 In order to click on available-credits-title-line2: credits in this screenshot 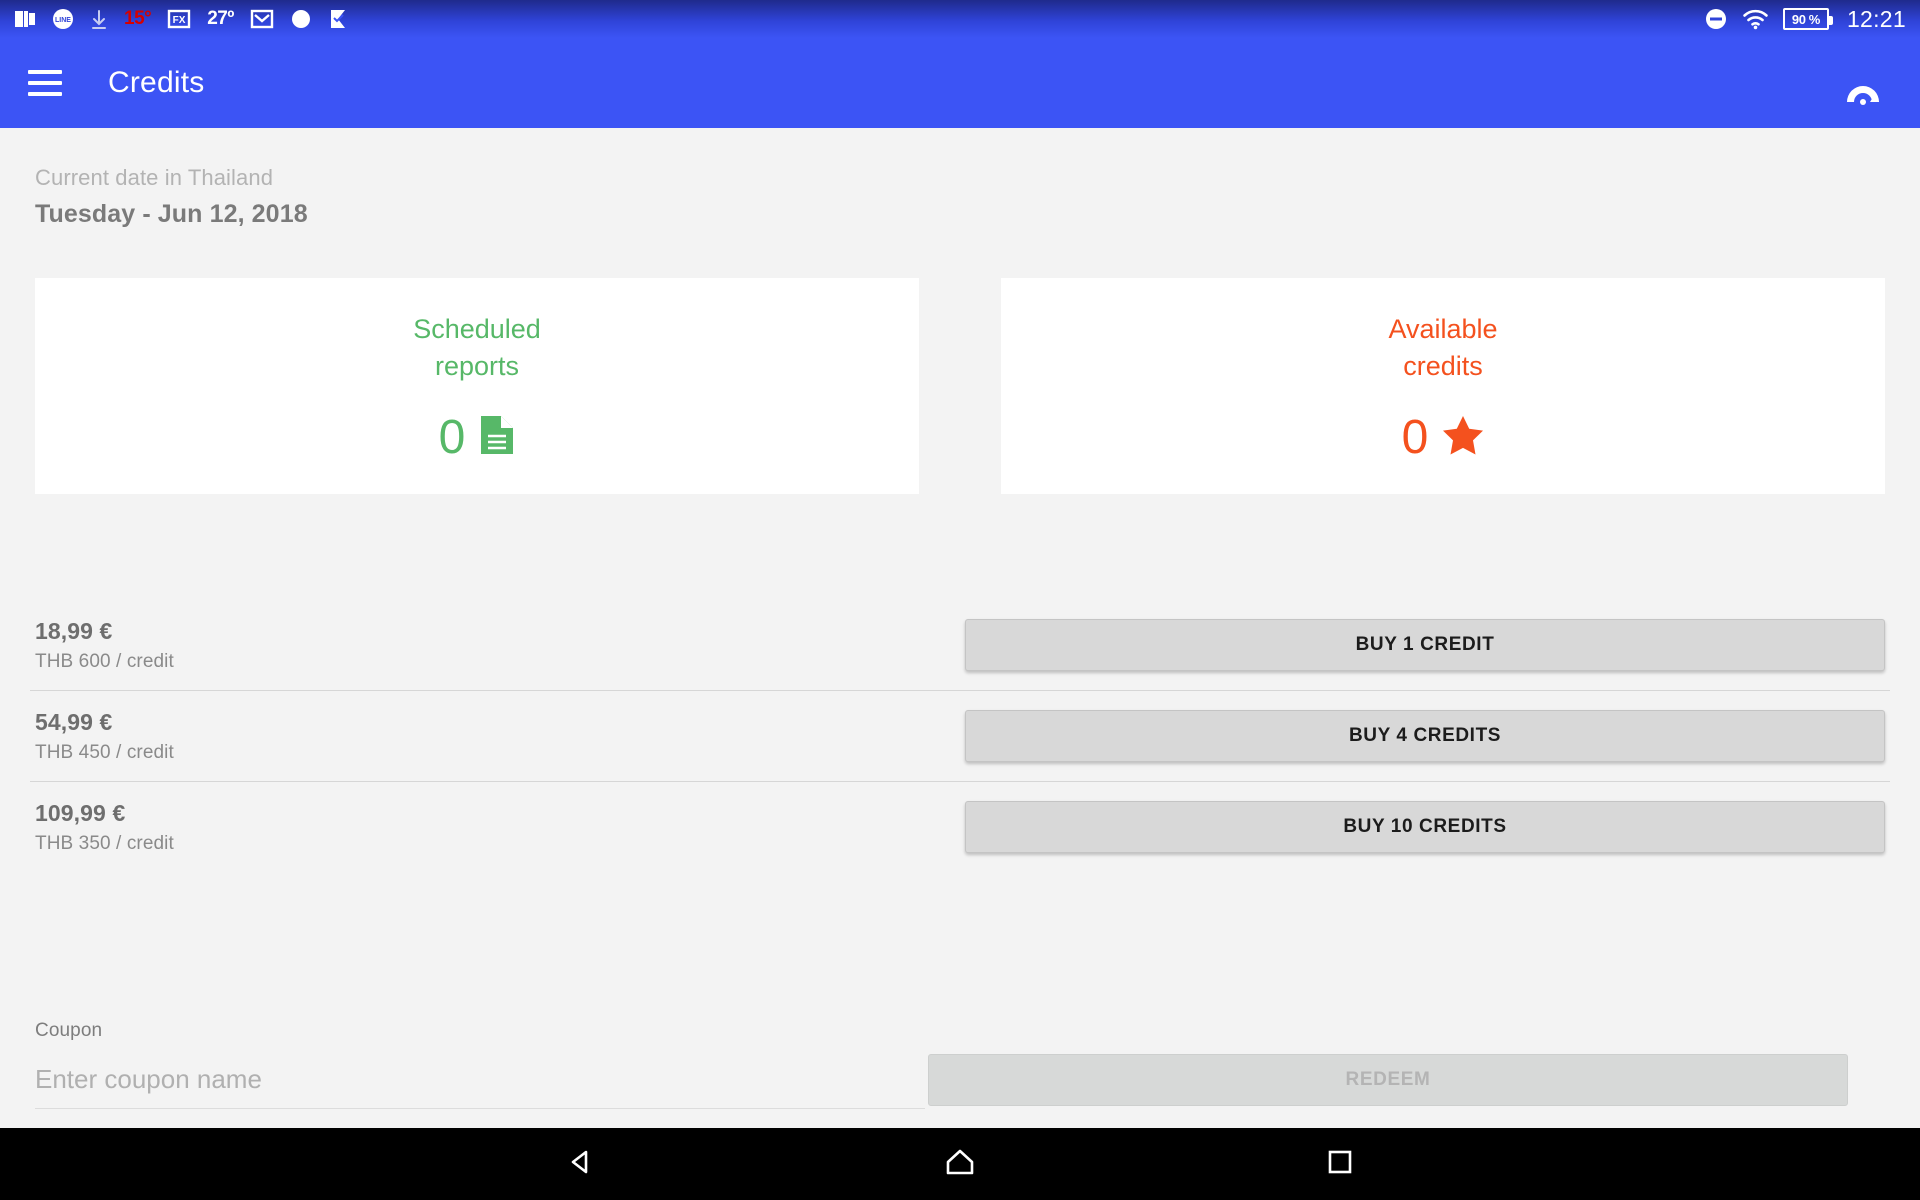, I will do `click(1443, 365)`.